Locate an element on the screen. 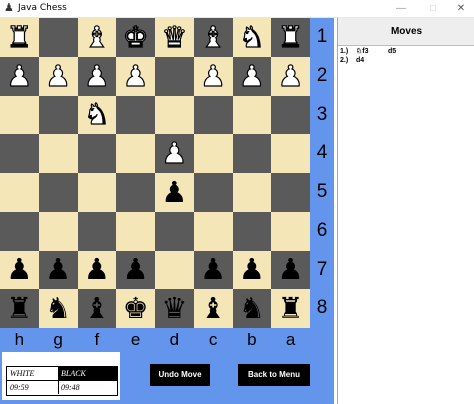 This screenshot has height=404, width=474. square-c4 is located at coordinates (213, 153).